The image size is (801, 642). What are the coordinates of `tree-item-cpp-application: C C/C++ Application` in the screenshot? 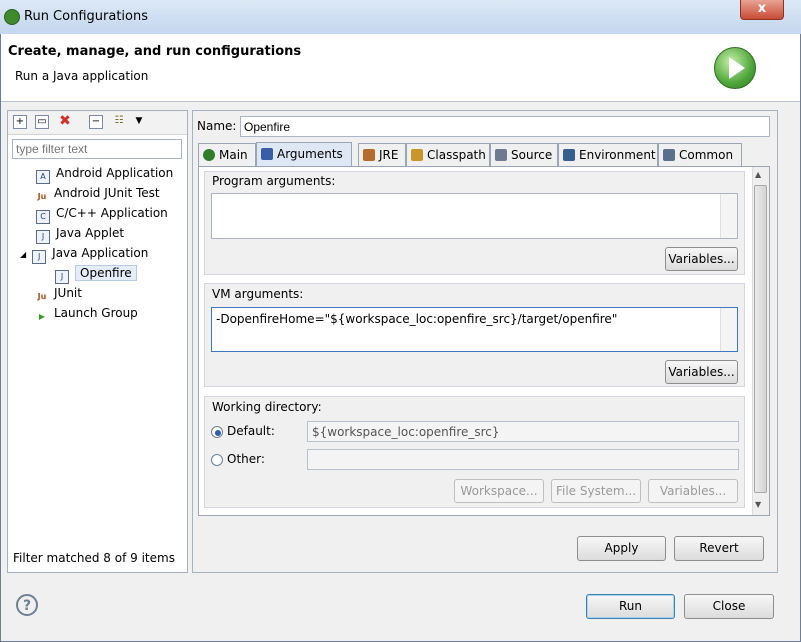 It's located at (102, 215).